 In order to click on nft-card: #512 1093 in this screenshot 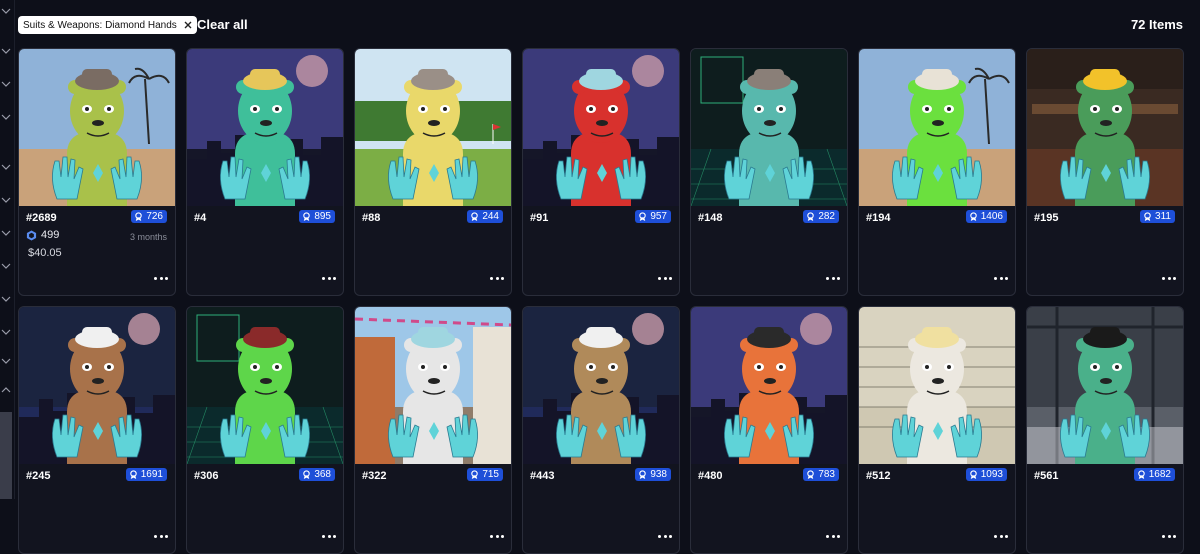, I will do `click(937, 430)`.